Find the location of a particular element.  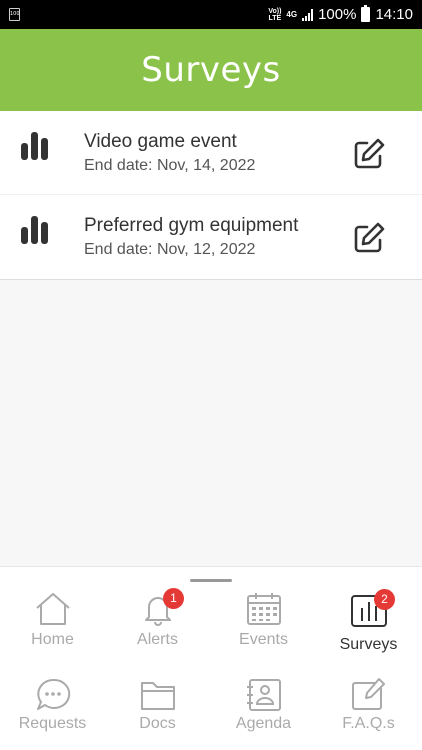

nav-events: Events is located at coordinates (263, 633).